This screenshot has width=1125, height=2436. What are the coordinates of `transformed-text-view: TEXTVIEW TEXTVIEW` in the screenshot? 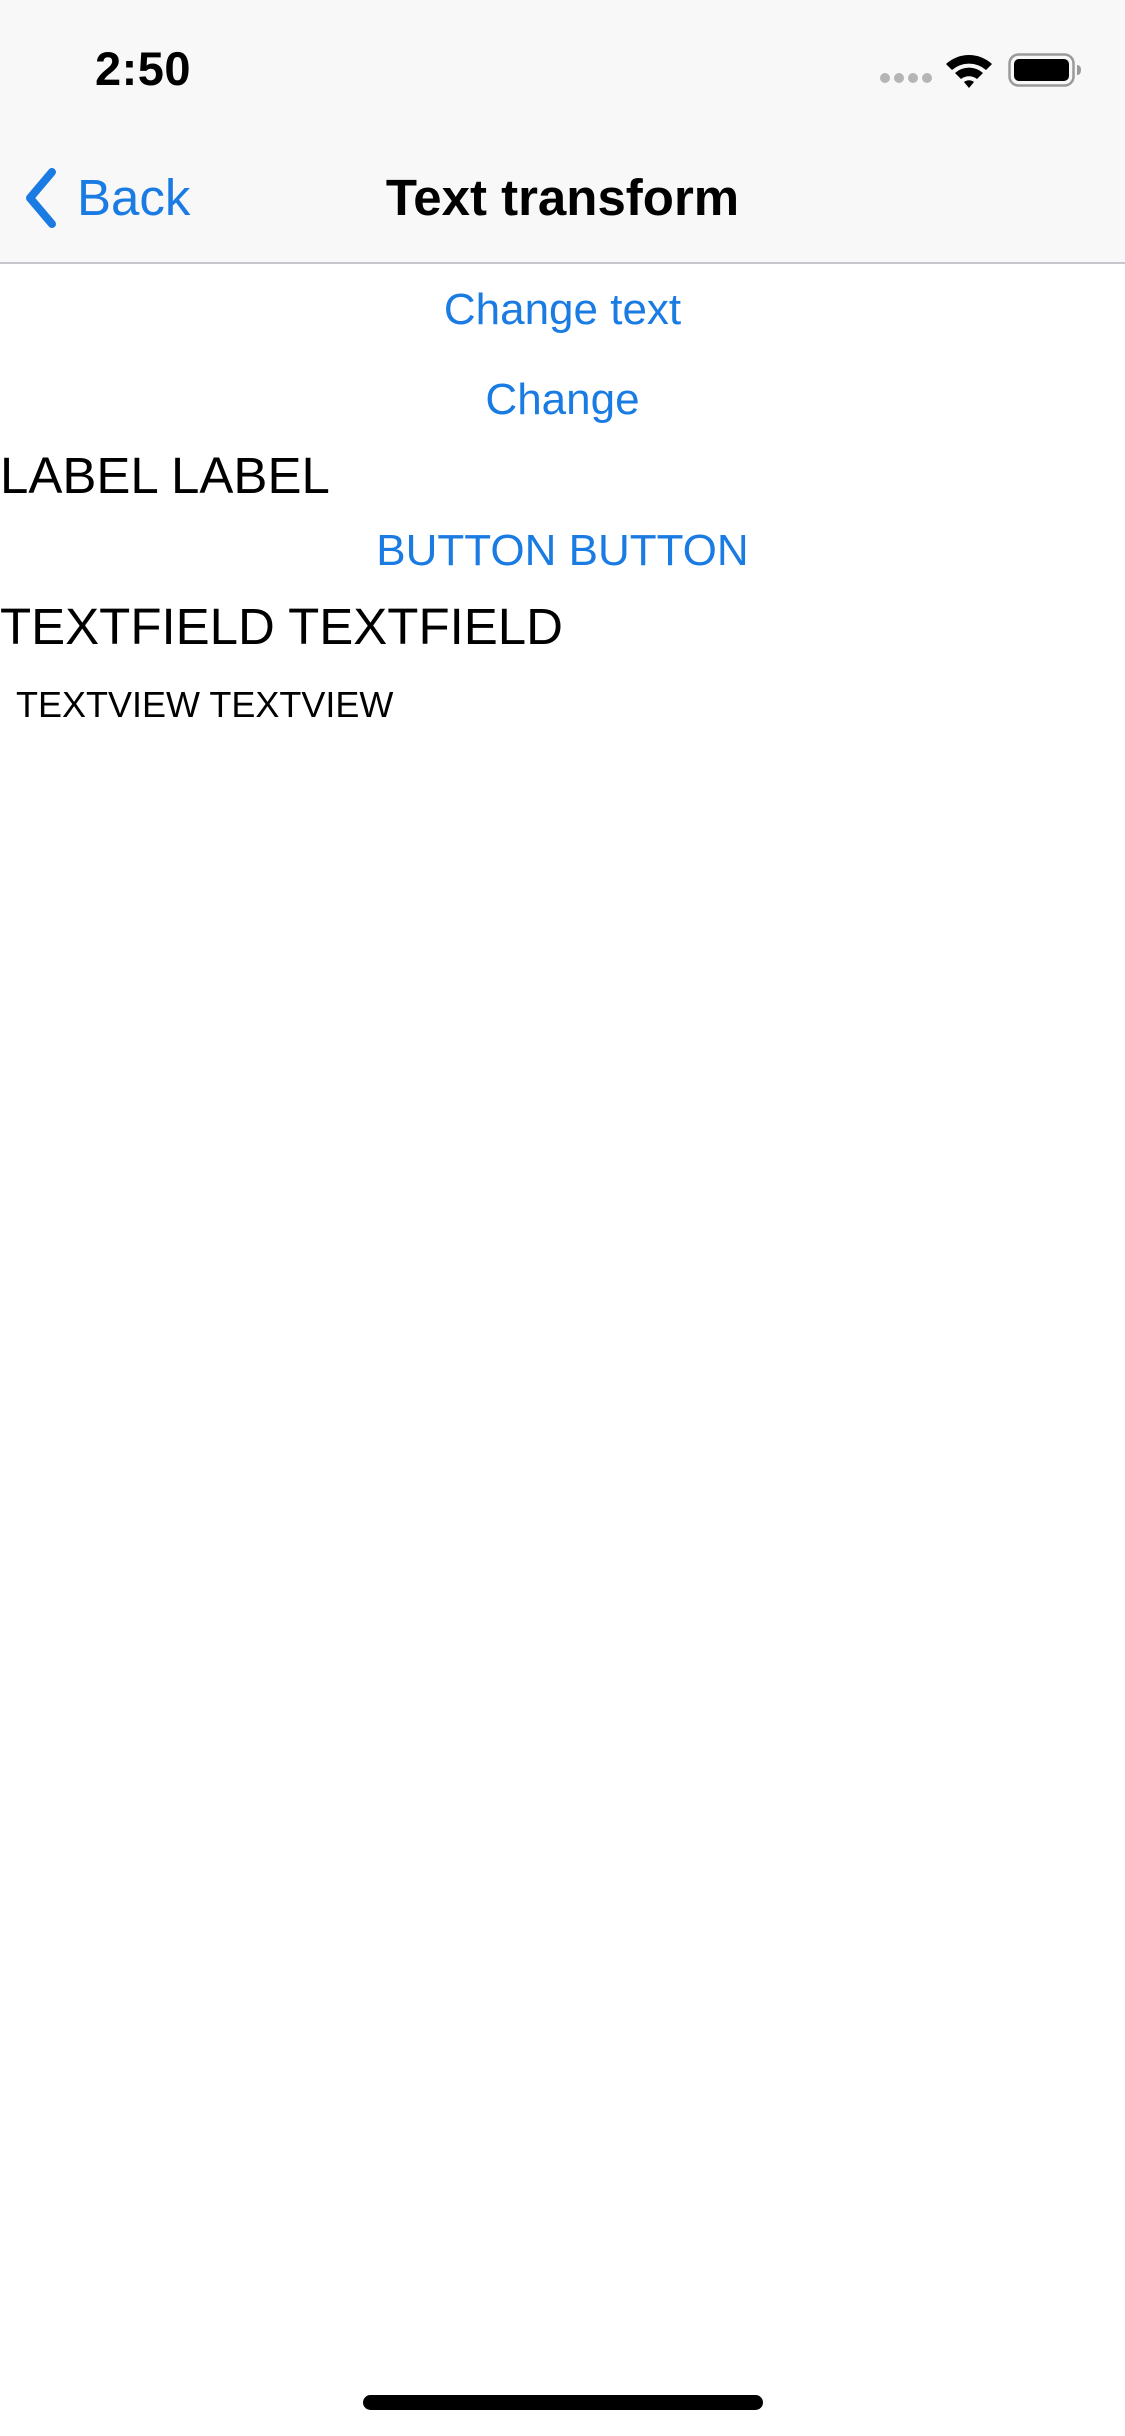 It's located at (566, 705).